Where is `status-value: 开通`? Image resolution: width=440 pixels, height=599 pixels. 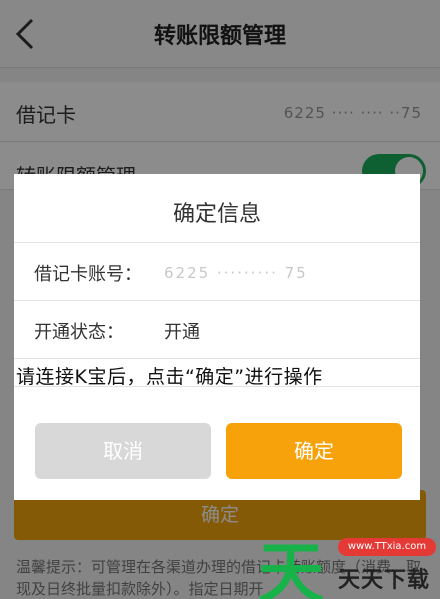
status-value: 开通 is located at coordinates (182, 332).